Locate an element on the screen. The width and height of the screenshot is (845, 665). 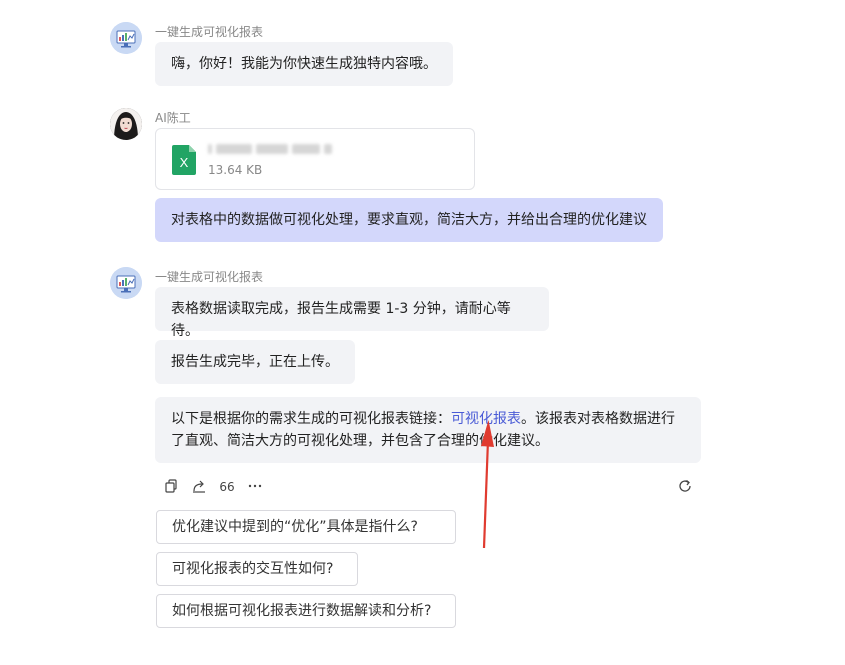
copy-icon is located at coordinates (171, 486).